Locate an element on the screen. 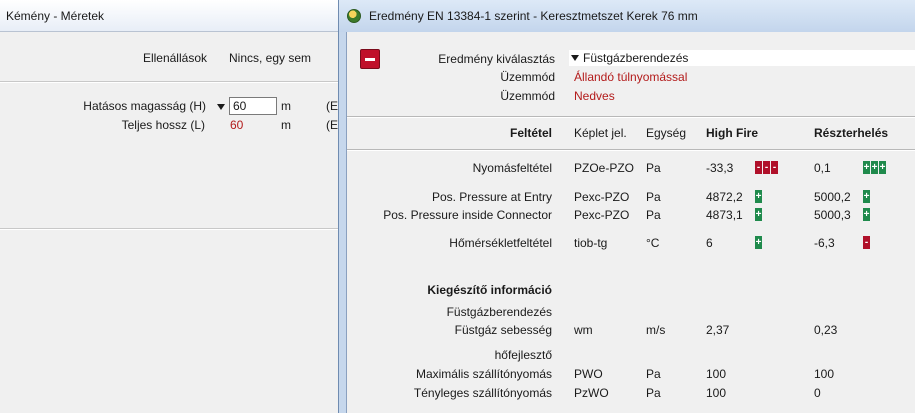 The image size is (915, 413). extra-actual-pressure-unit: Pa is located at coordinates (653, 393).